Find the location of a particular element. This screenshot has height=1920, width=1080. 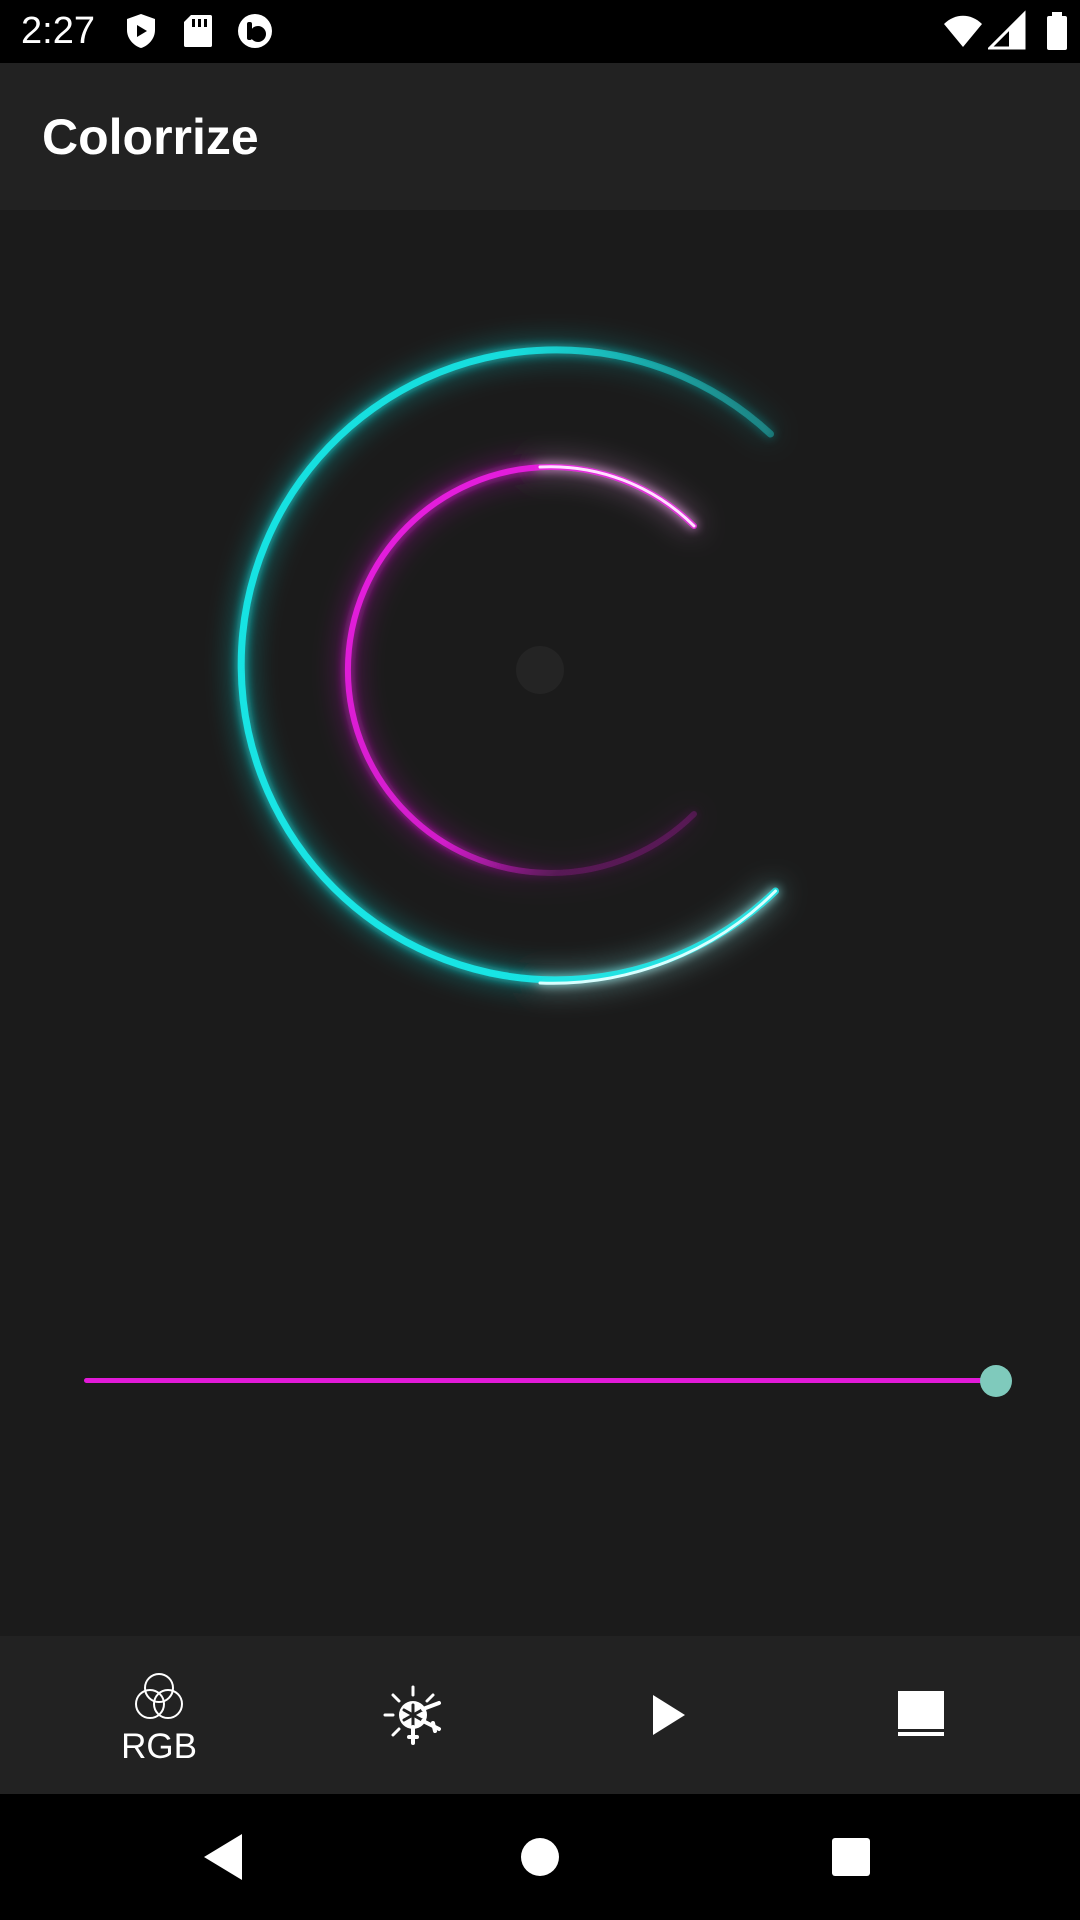

sun-snowflake-icon is located at coordinates (412, 1715).